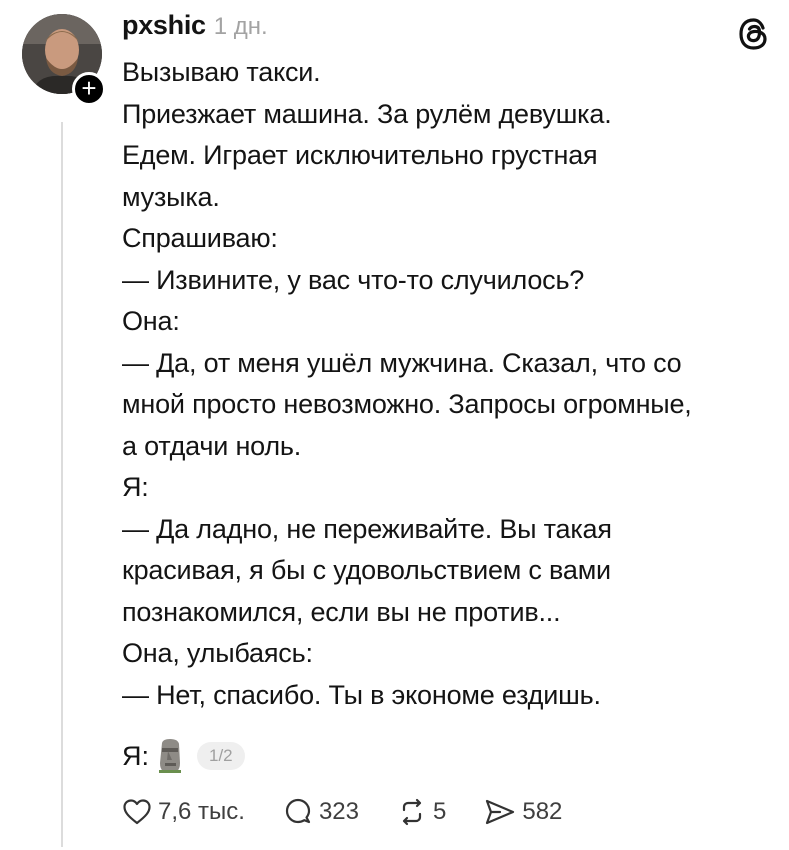 The width and height of the screenshot is (789, 850). I want to click on follow-plus-icon: +, so click(89, 89).